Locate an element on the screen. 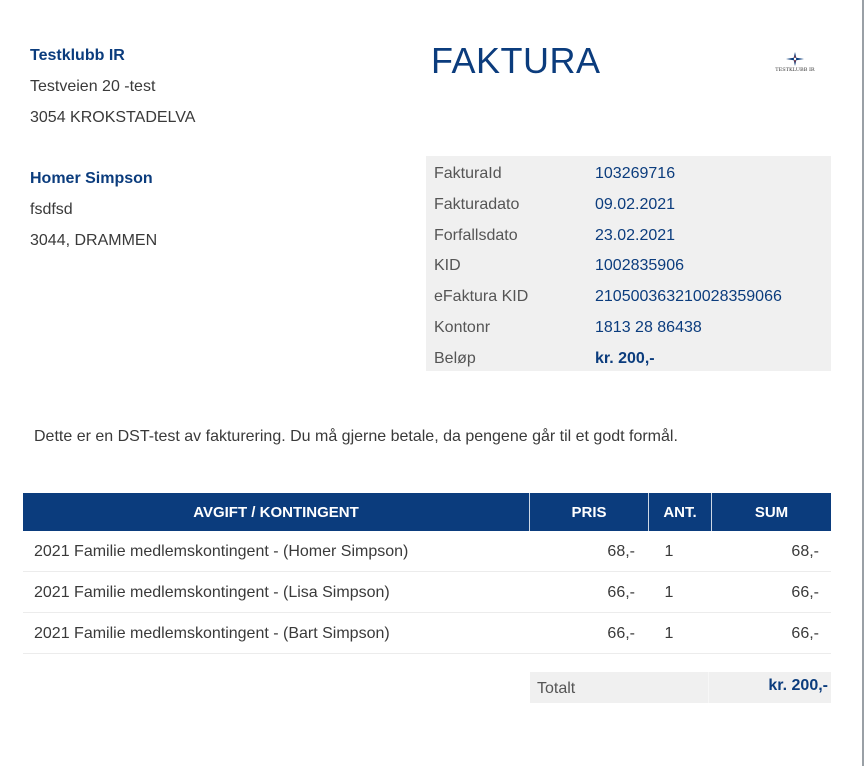 Image resolution: width=864 pixels, height=766 pixels. total-divider is located at coordinates (708, 687).